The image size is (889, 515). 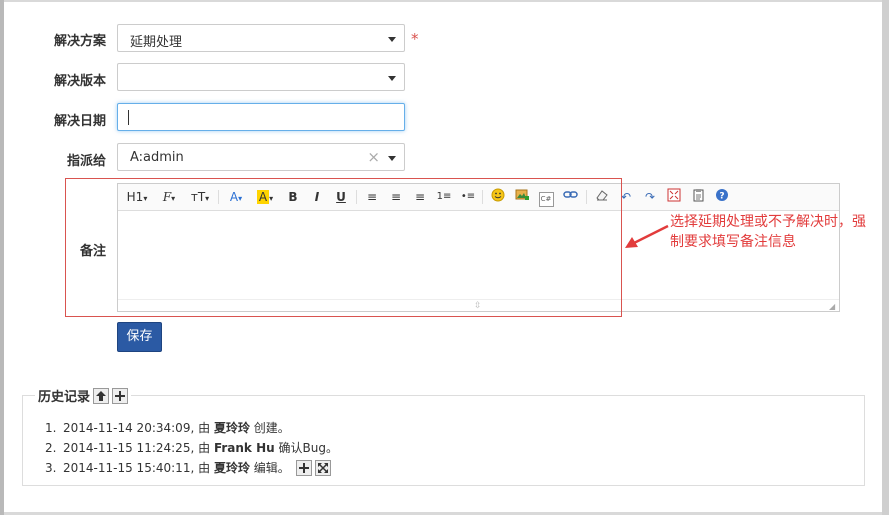 What do you see at coordinates (322, 468) in the screenshot?
I see `fullscreen-expand-icon` at bounding box center [322, 468].